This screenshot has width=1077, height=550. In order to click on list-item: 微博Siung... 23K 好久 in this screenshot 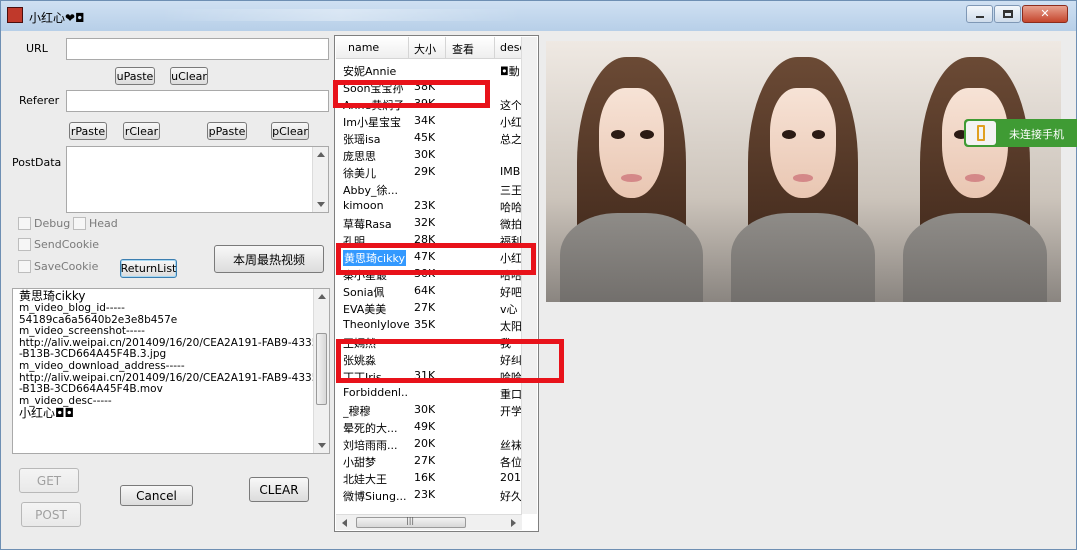, I will do `click(430, 494)`.